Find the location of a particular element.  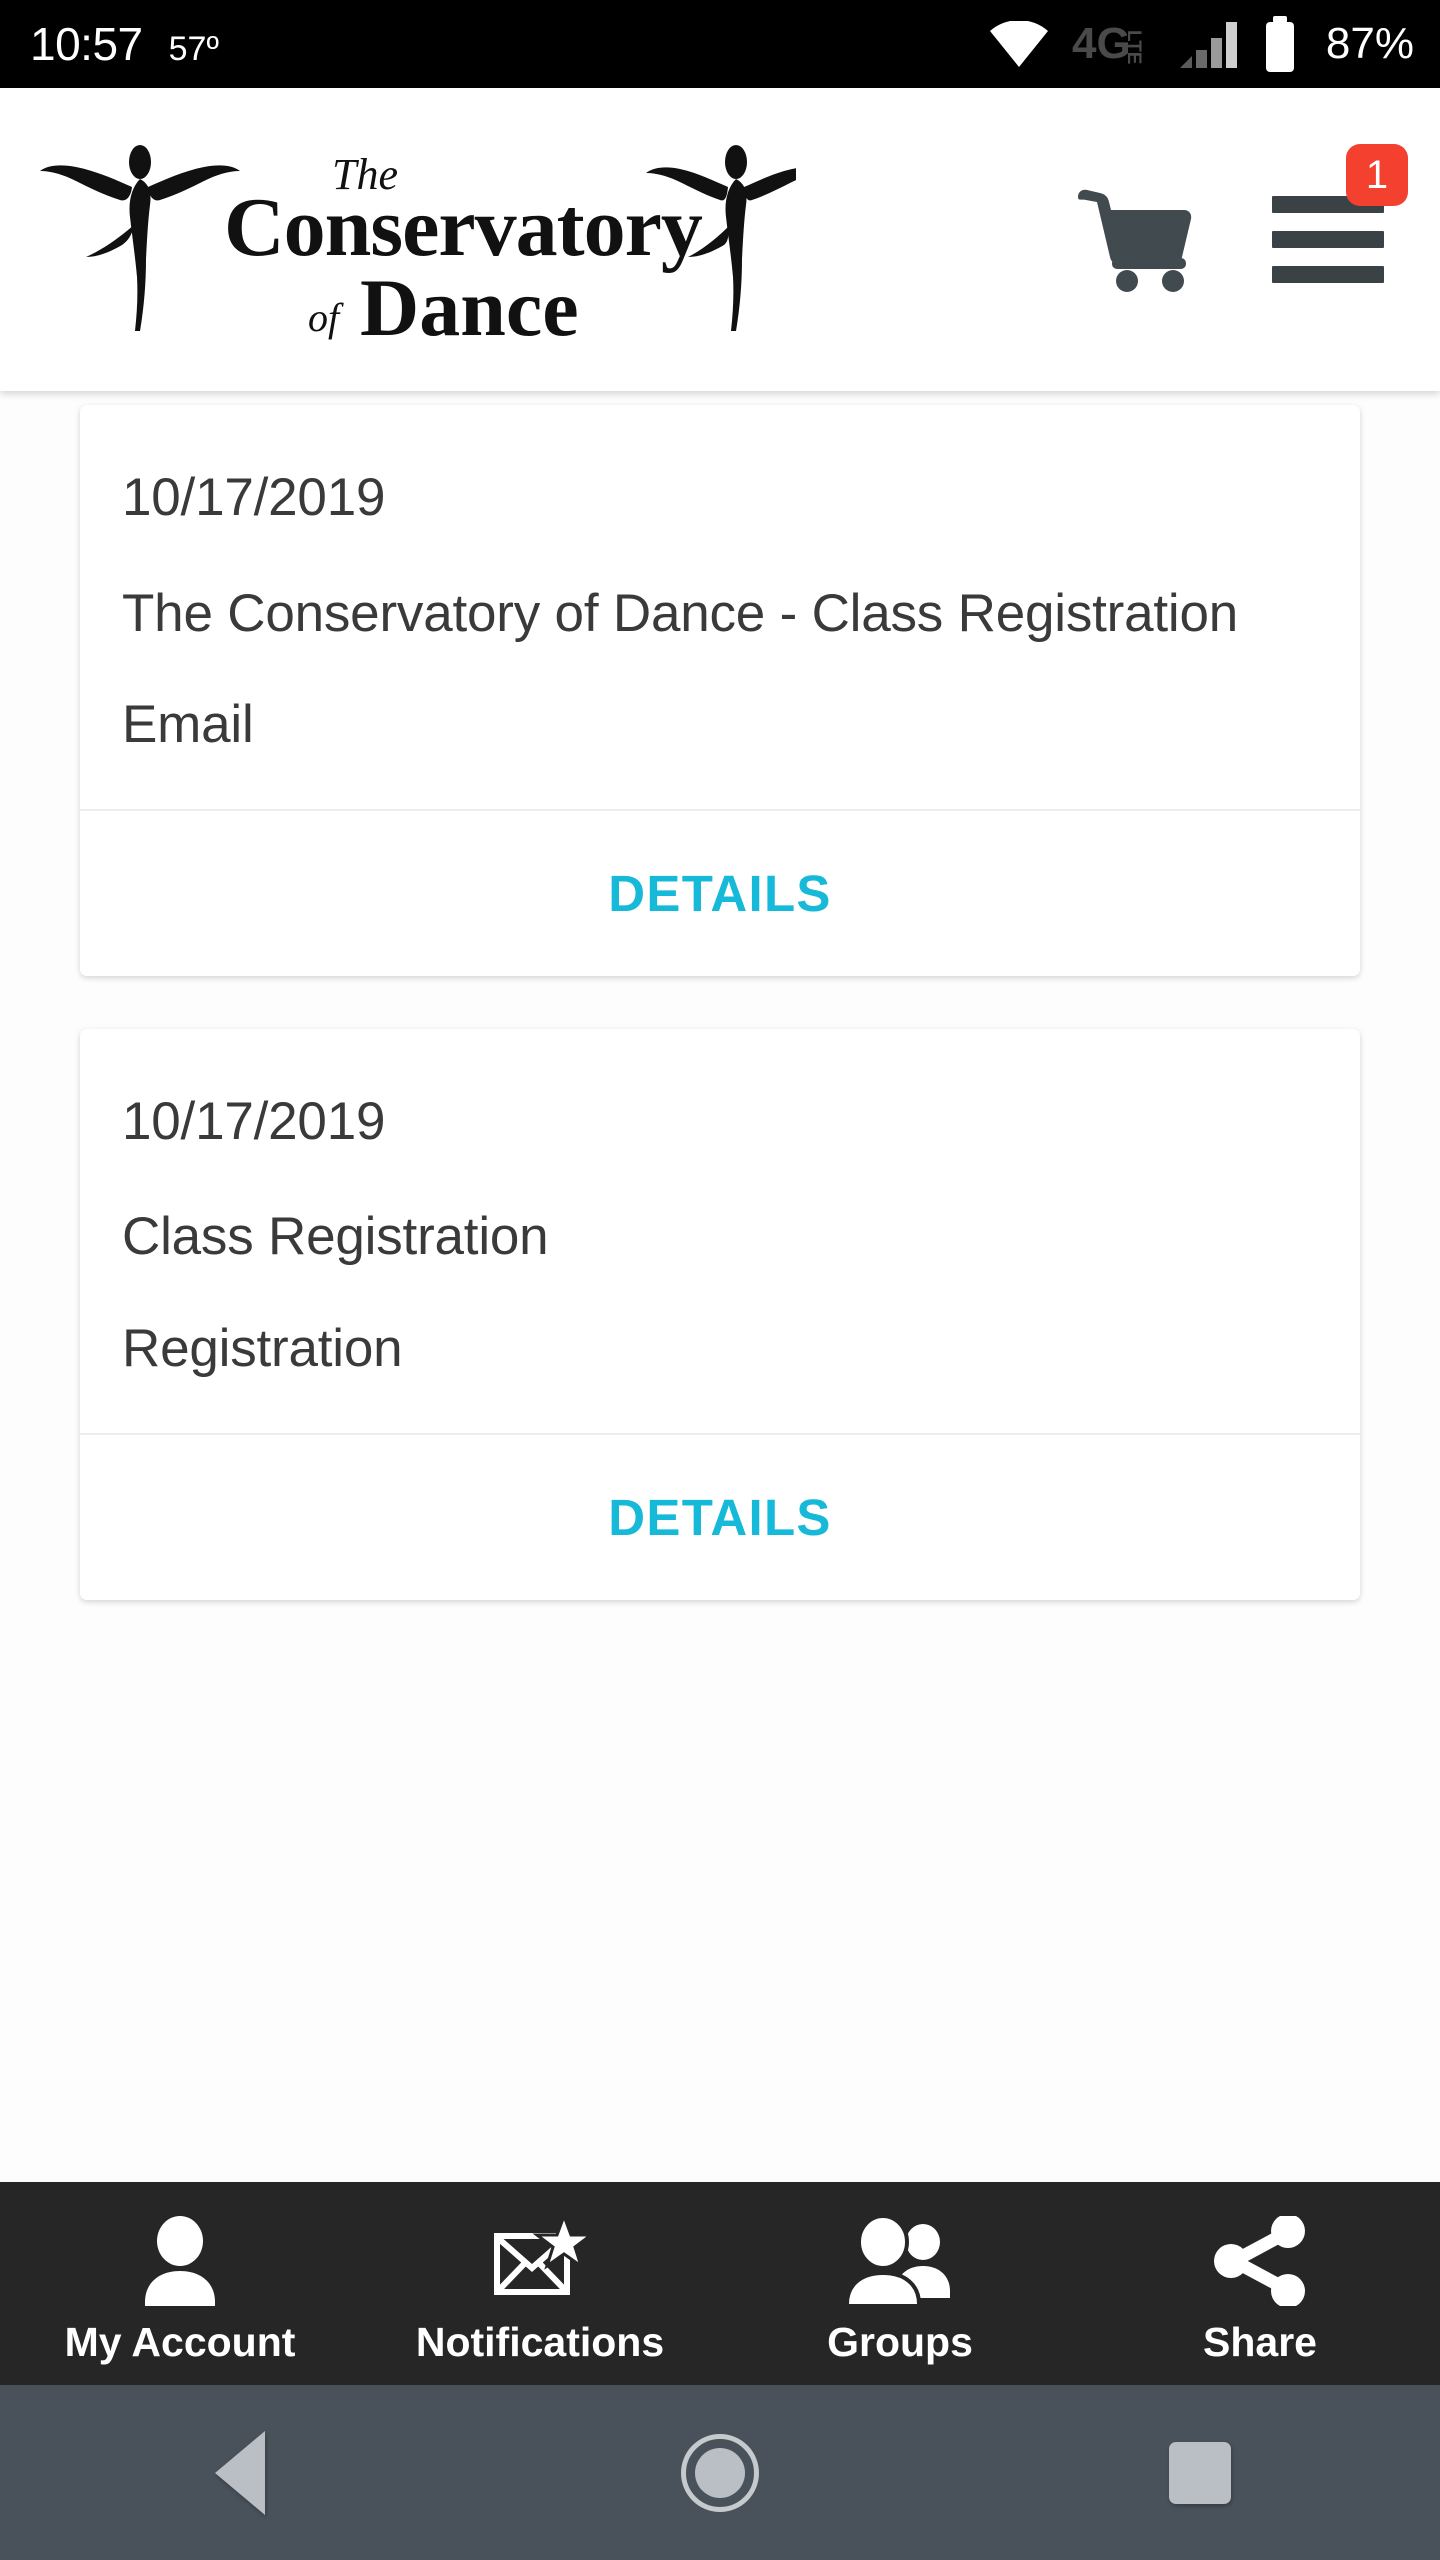

card-type: Email is located at coordinates (188, 725).